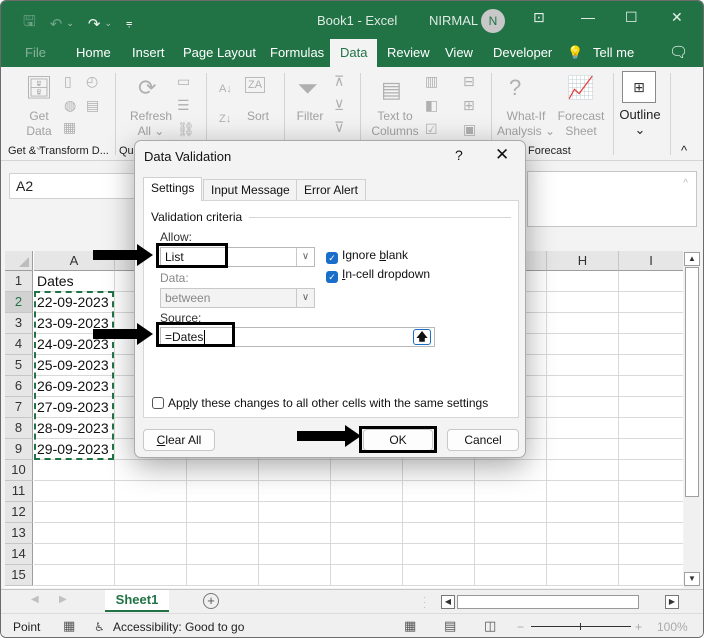 This screenshot has width=704, height=638. What do you see at coordinates (511, 491) in the screenshot?
I see `cell-g11` at bounding box center [511, 491].